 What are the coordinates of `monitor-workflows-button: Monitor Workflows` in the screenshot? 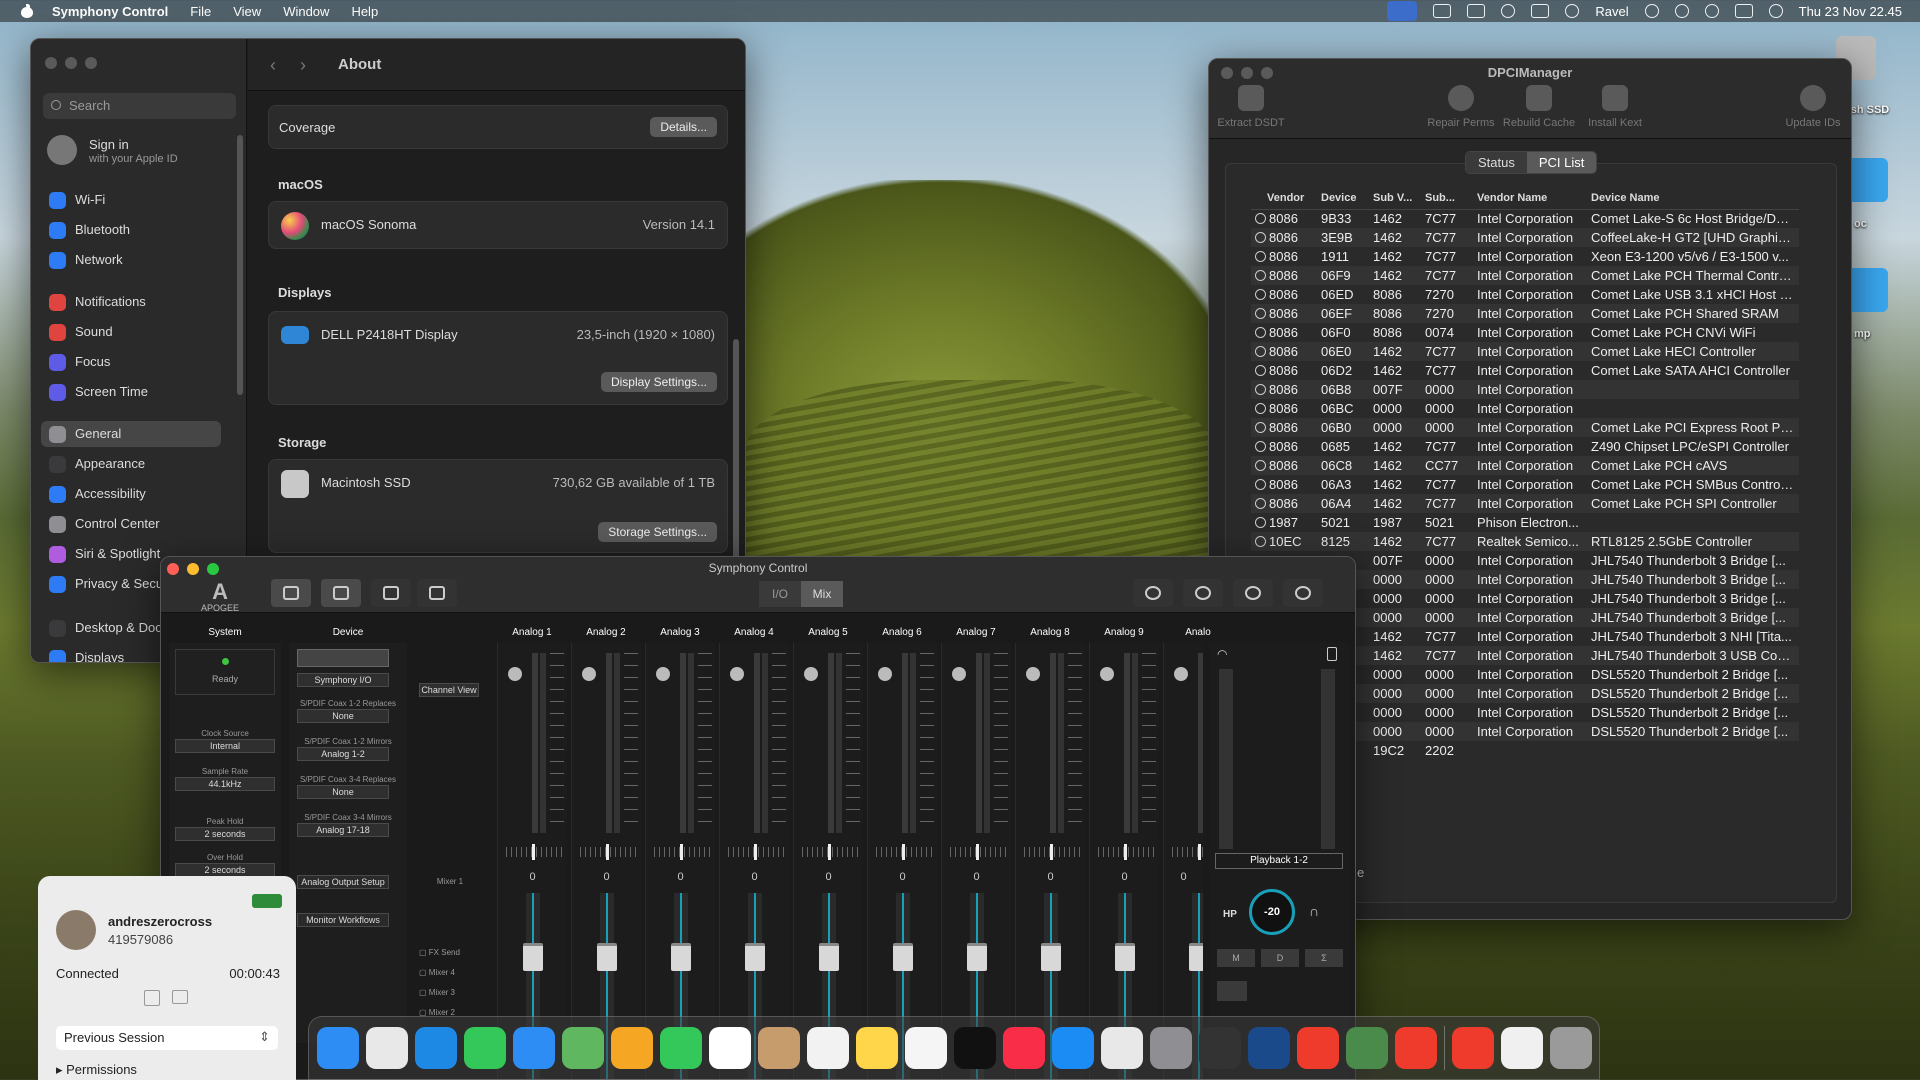 It's located at (343, 920).